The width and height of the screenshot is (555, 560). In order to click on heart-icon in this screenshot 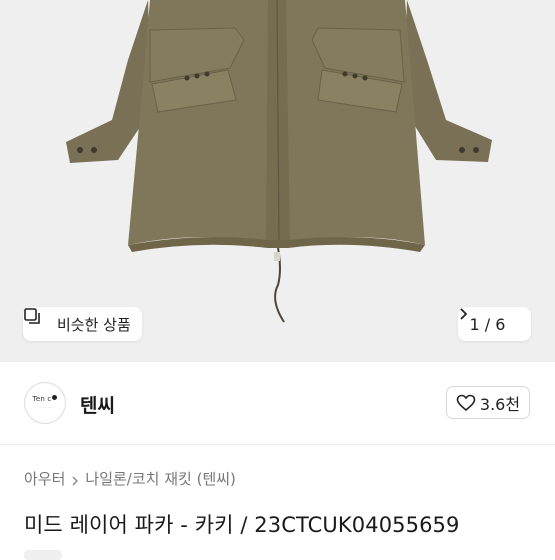, I will do `click(466, 403)`.